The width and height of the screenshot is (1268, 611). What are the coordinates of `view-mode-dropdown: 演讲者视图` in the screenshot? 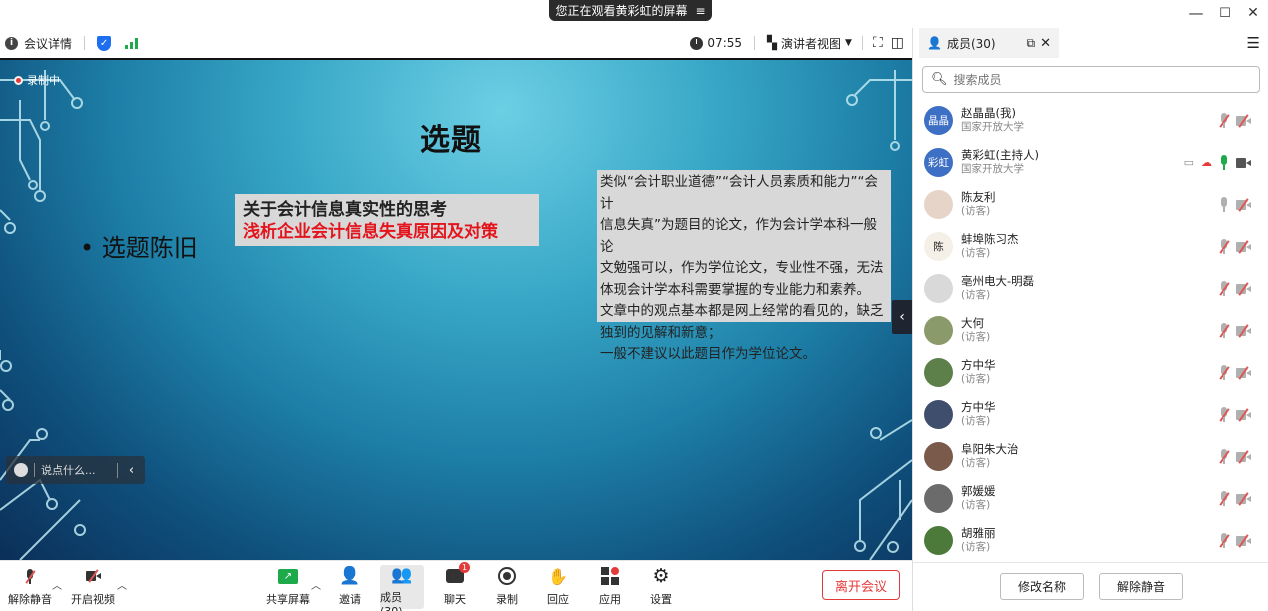 It's located at (811, 43).